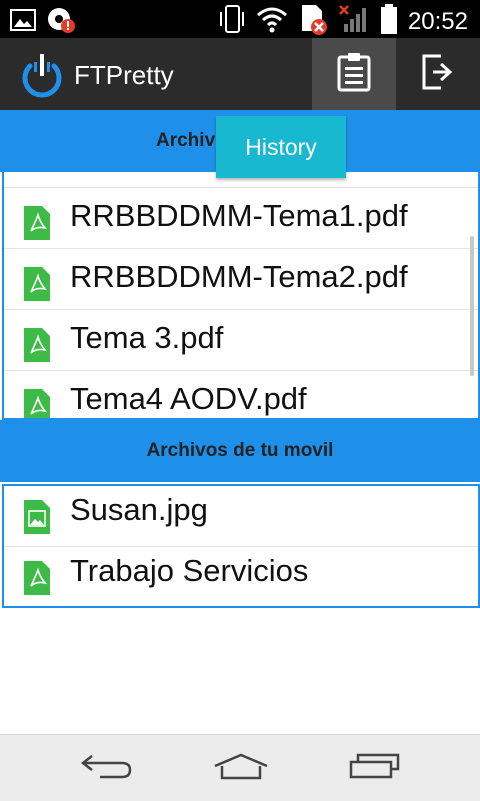 This screenshot has width=480, height=801. Describe the element at coordinates (272, 21) in the screenshot. I see `wifi-icon` at that location.